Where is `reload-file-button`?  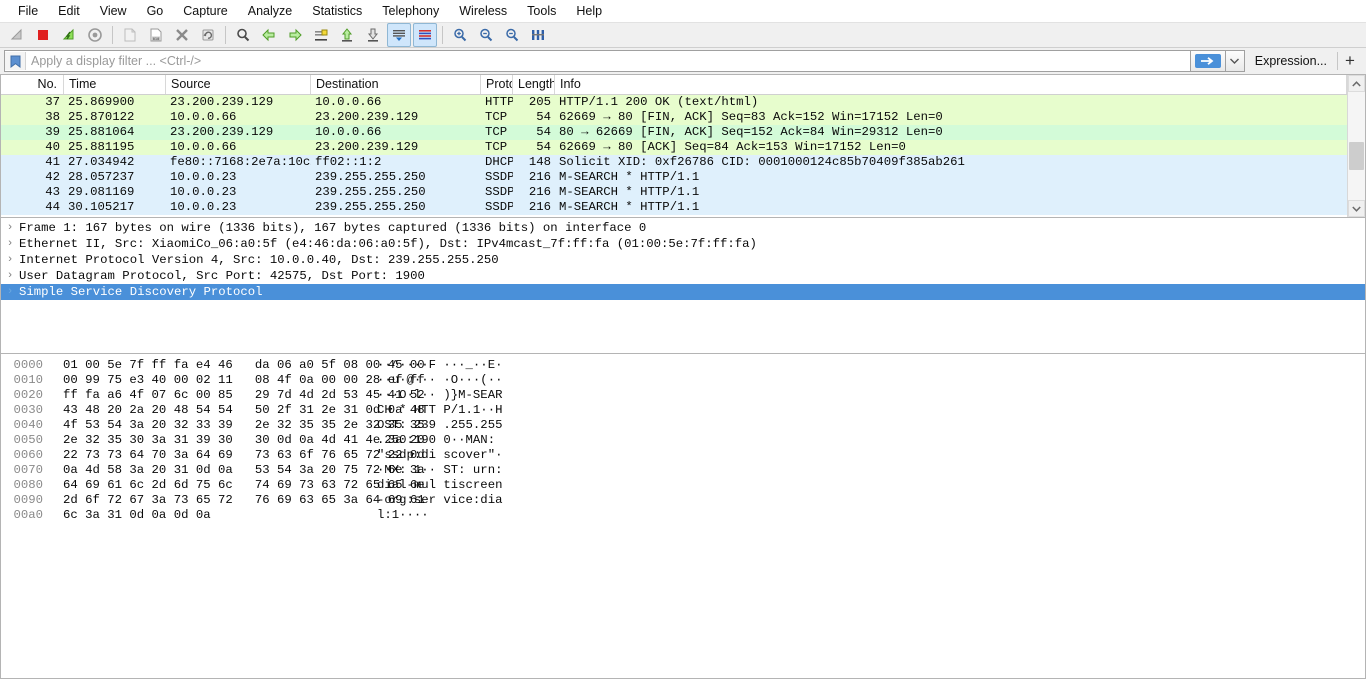
reload-file-button is located at coordinates (208, 35).